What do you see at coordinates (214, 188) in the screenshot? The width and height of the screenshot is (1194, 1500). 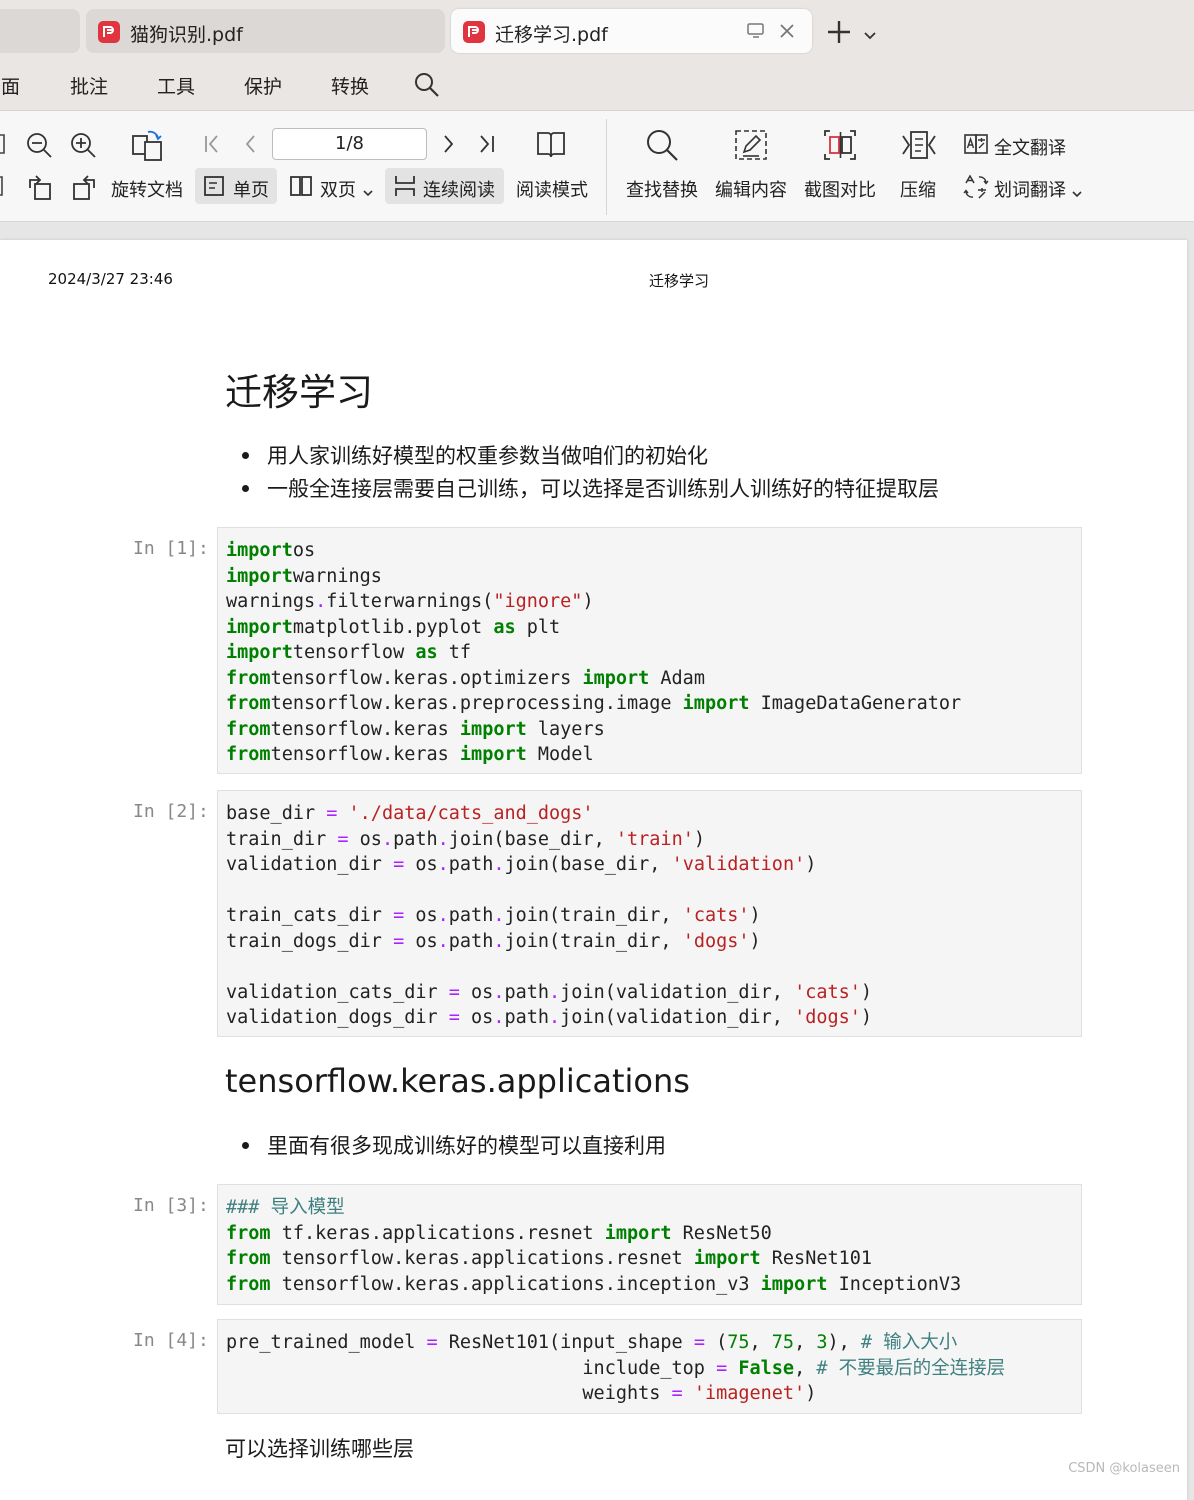 I see `single-page-icon` at bounding box center [214, 188].